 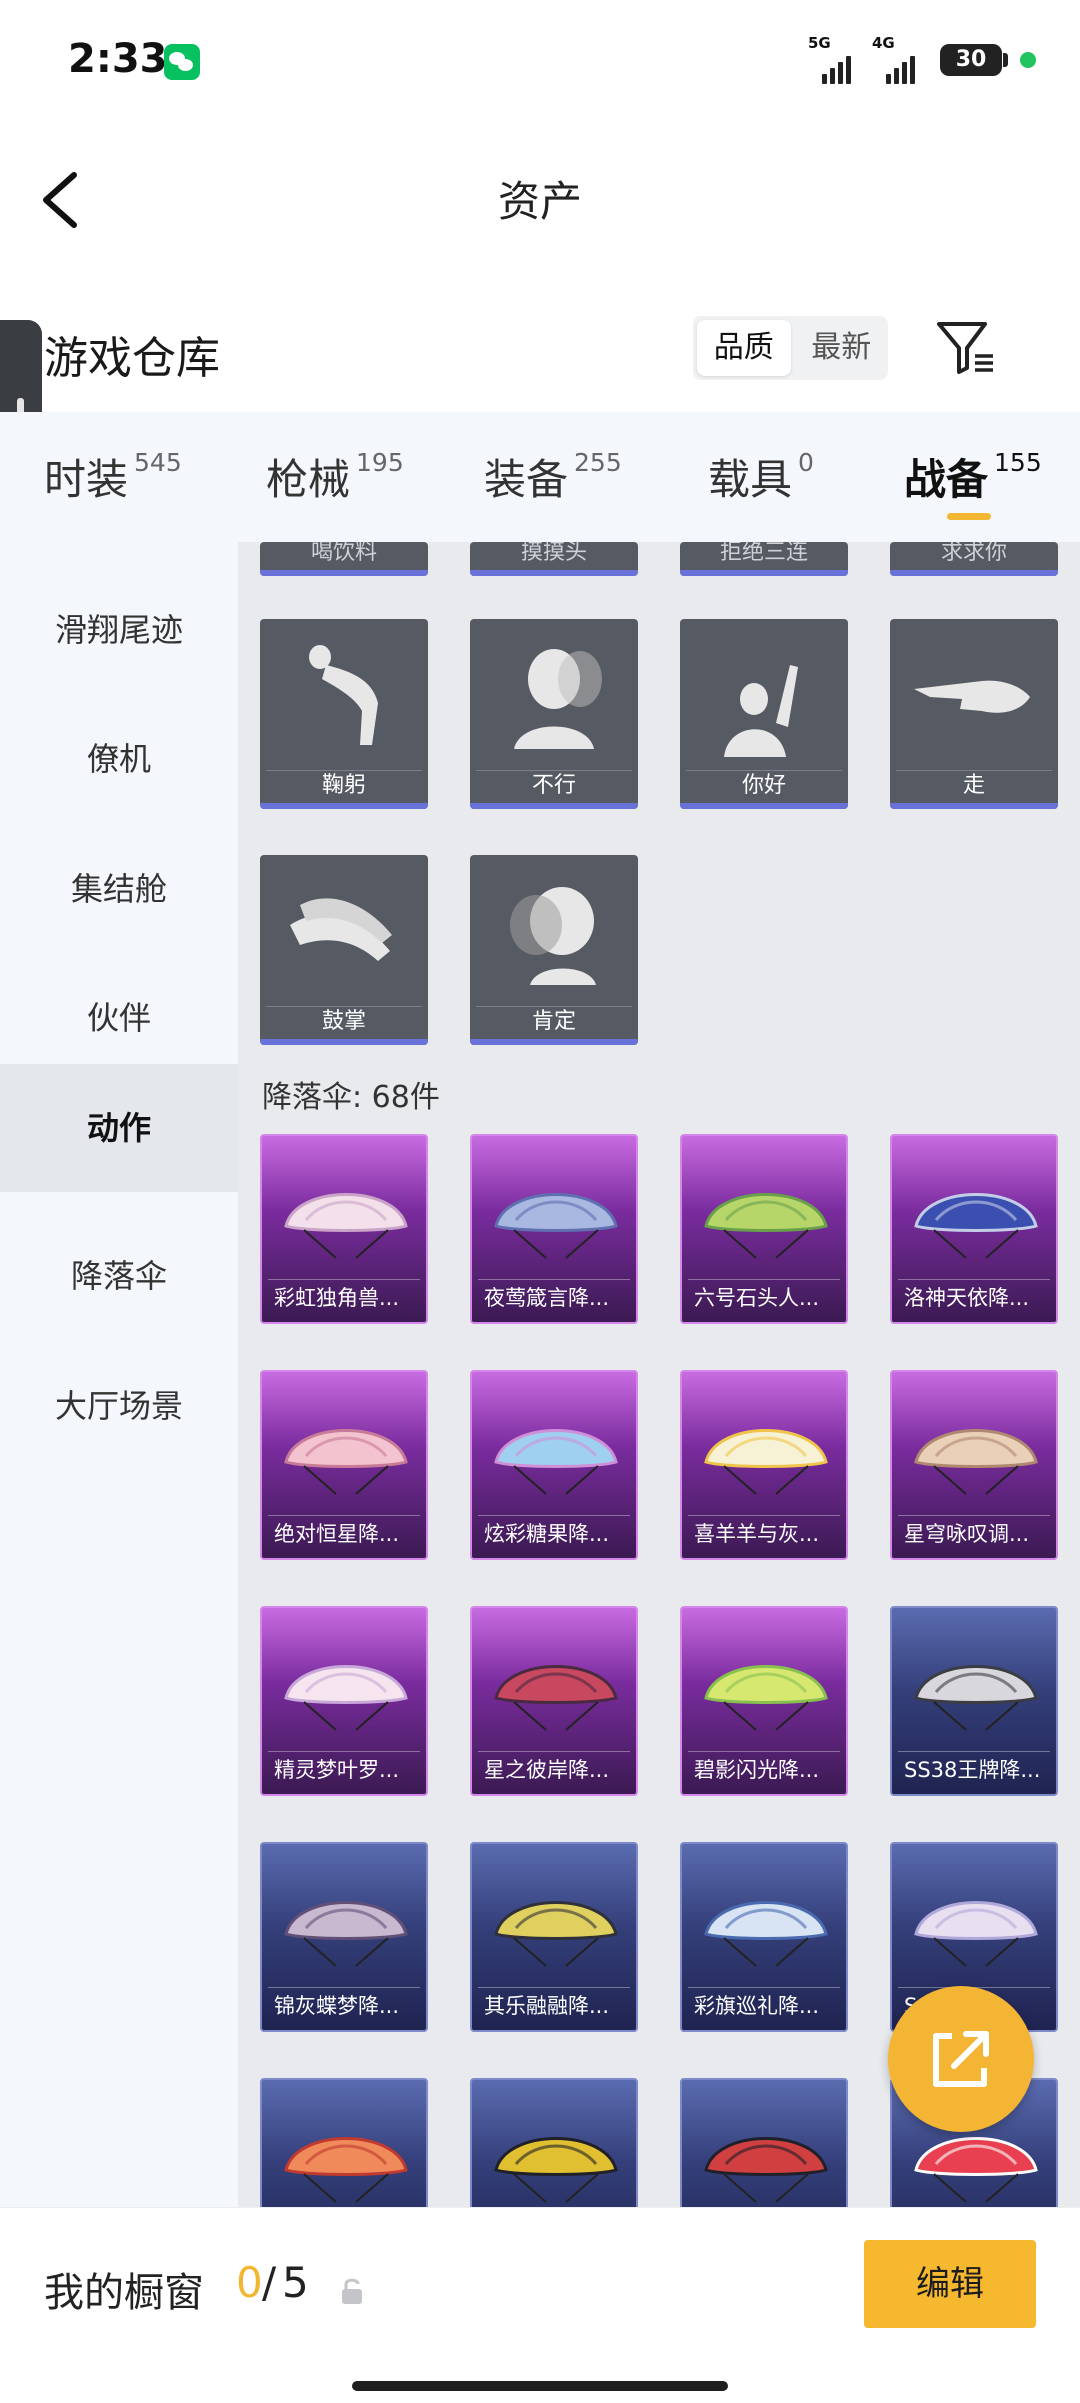 I want to click on filter-button, so click(x=966, y=347).